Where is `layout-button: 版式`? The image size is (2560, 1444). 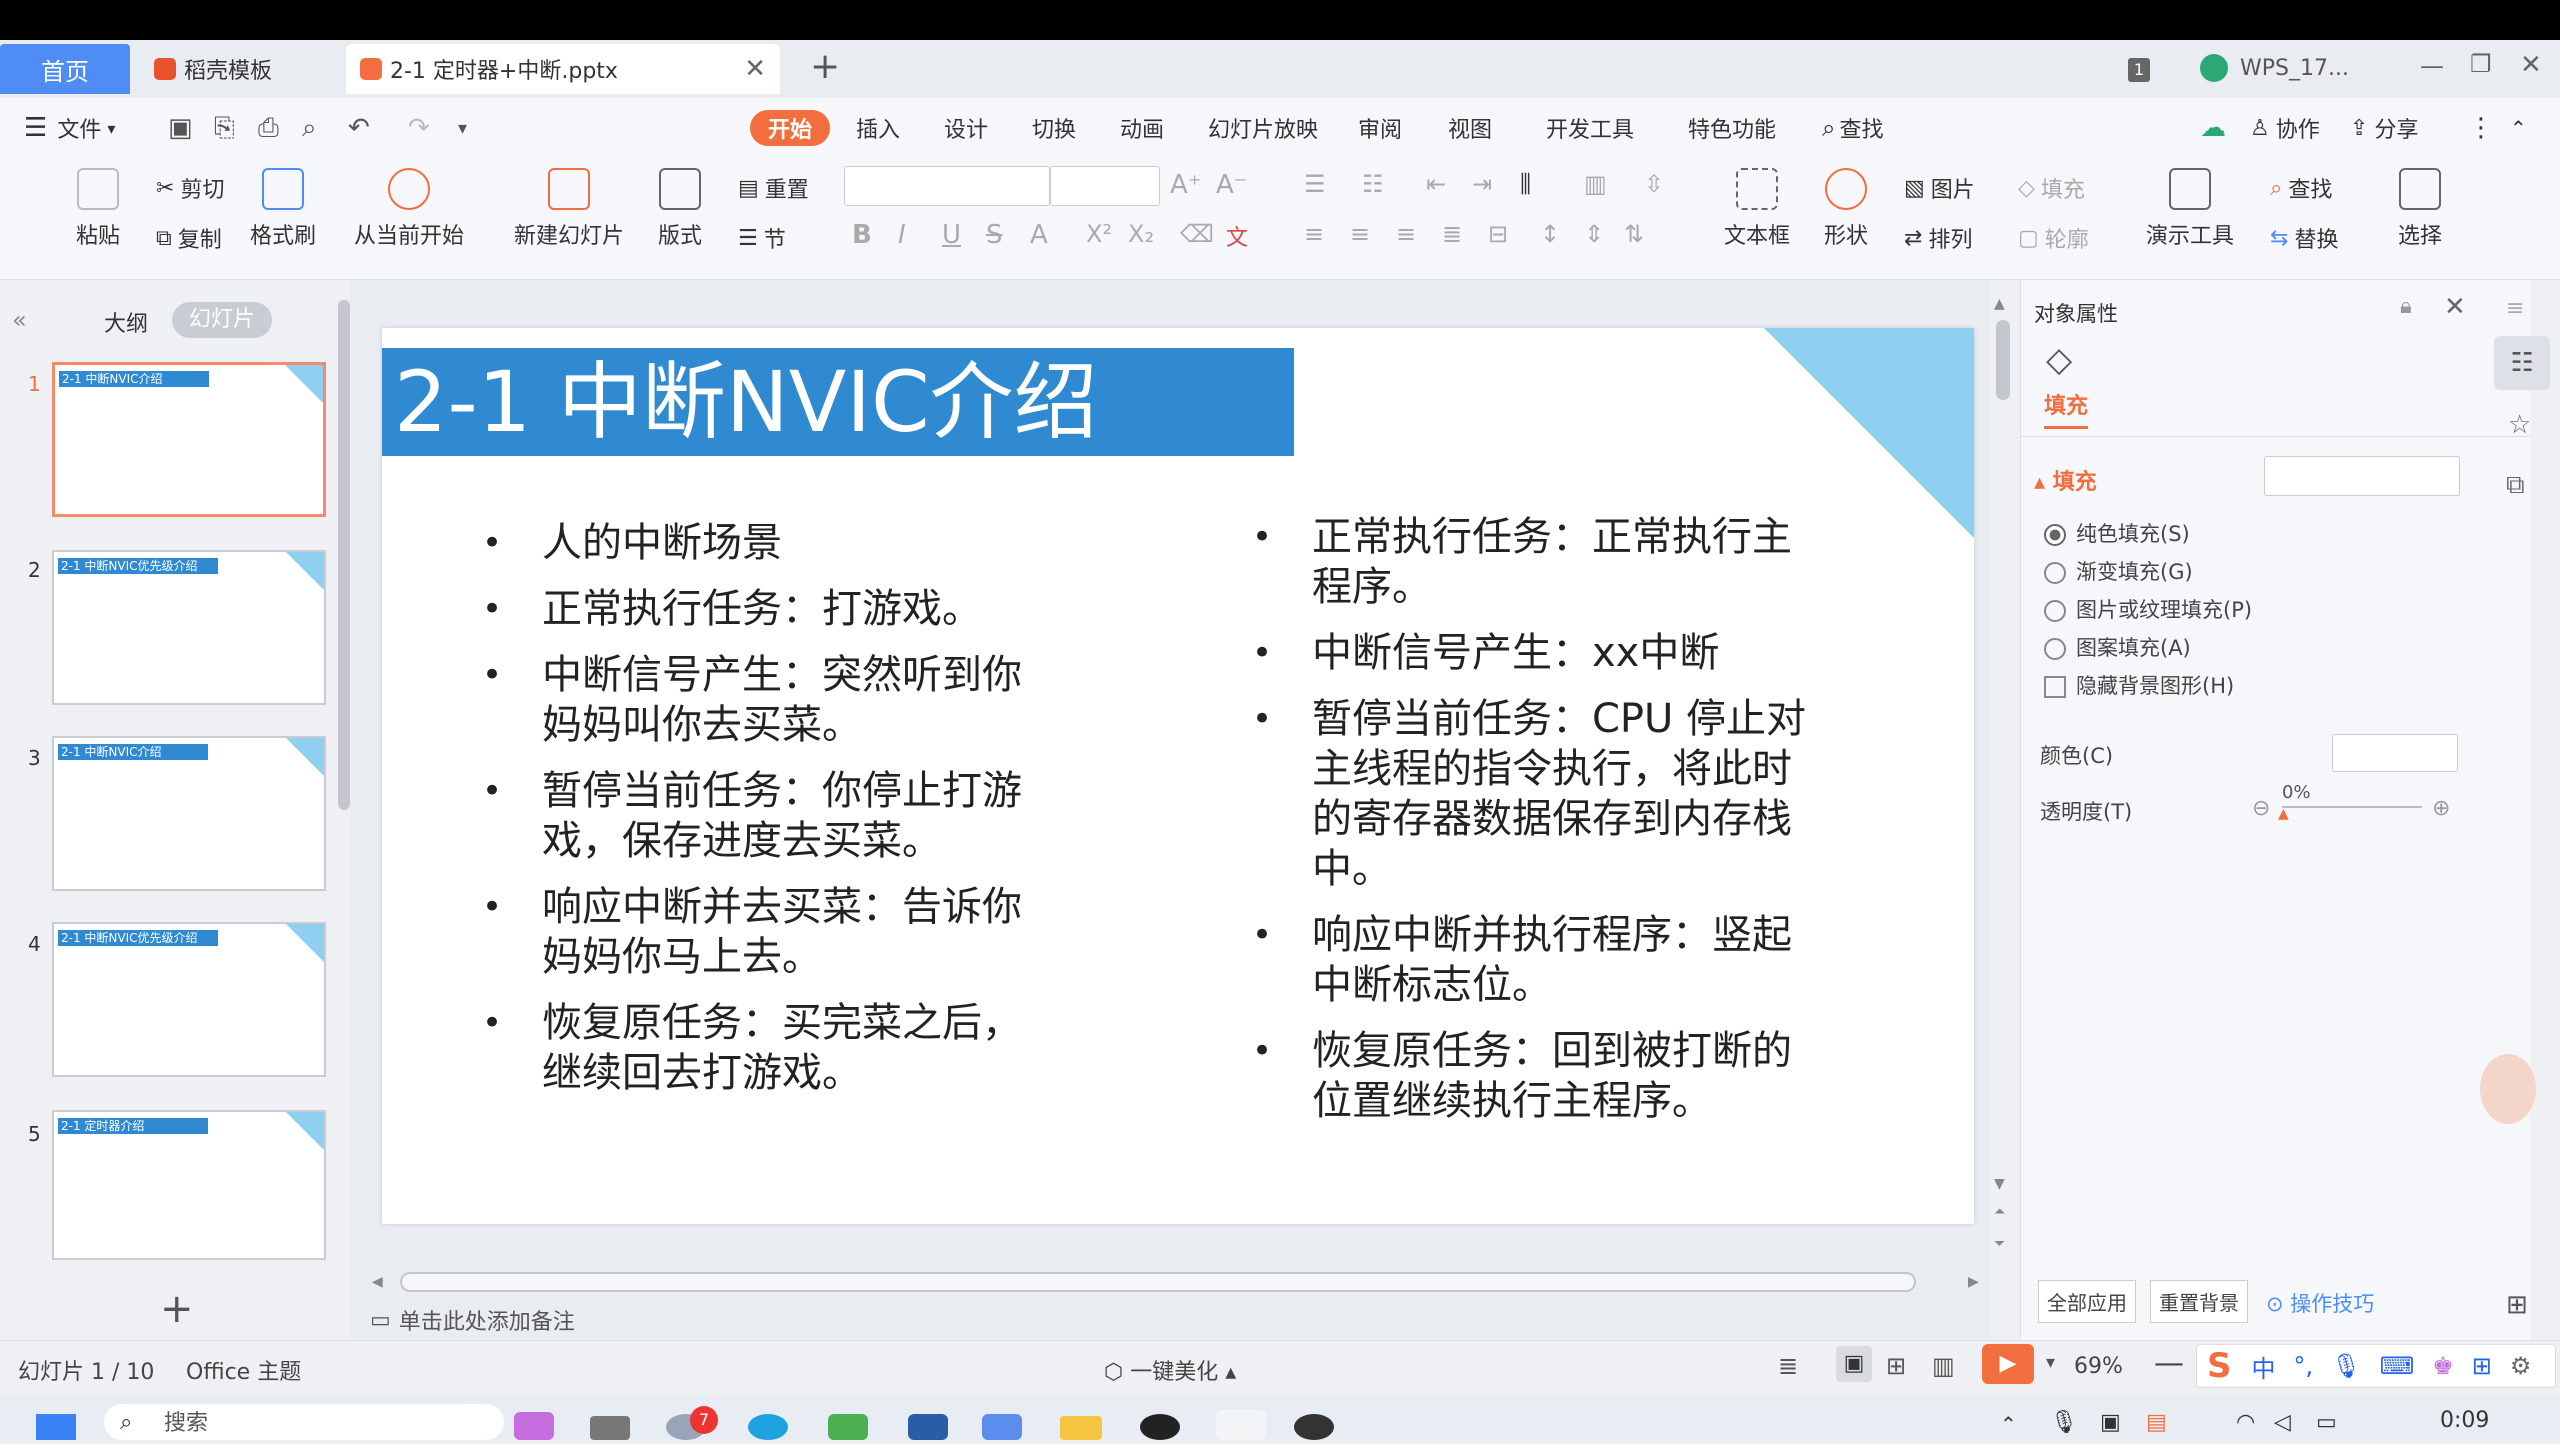
layout-button: 版式 is located at coordinates (680, 209).